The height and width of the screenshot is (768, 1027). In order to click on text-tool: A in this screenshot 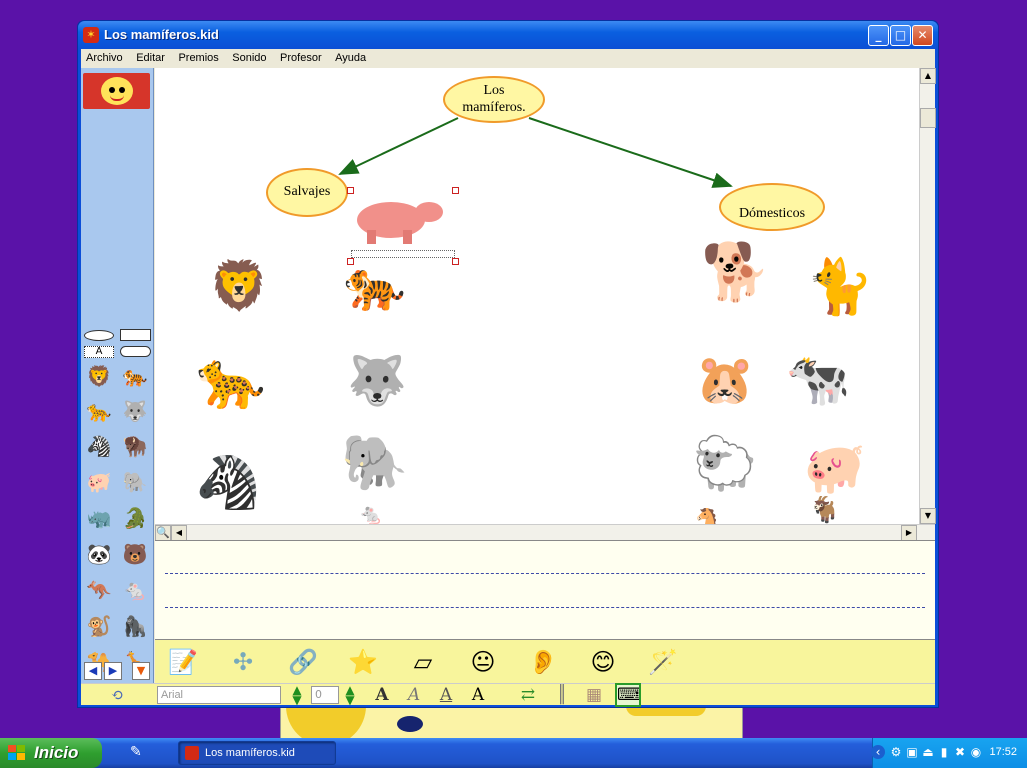, I will do `click(99, 352)`.